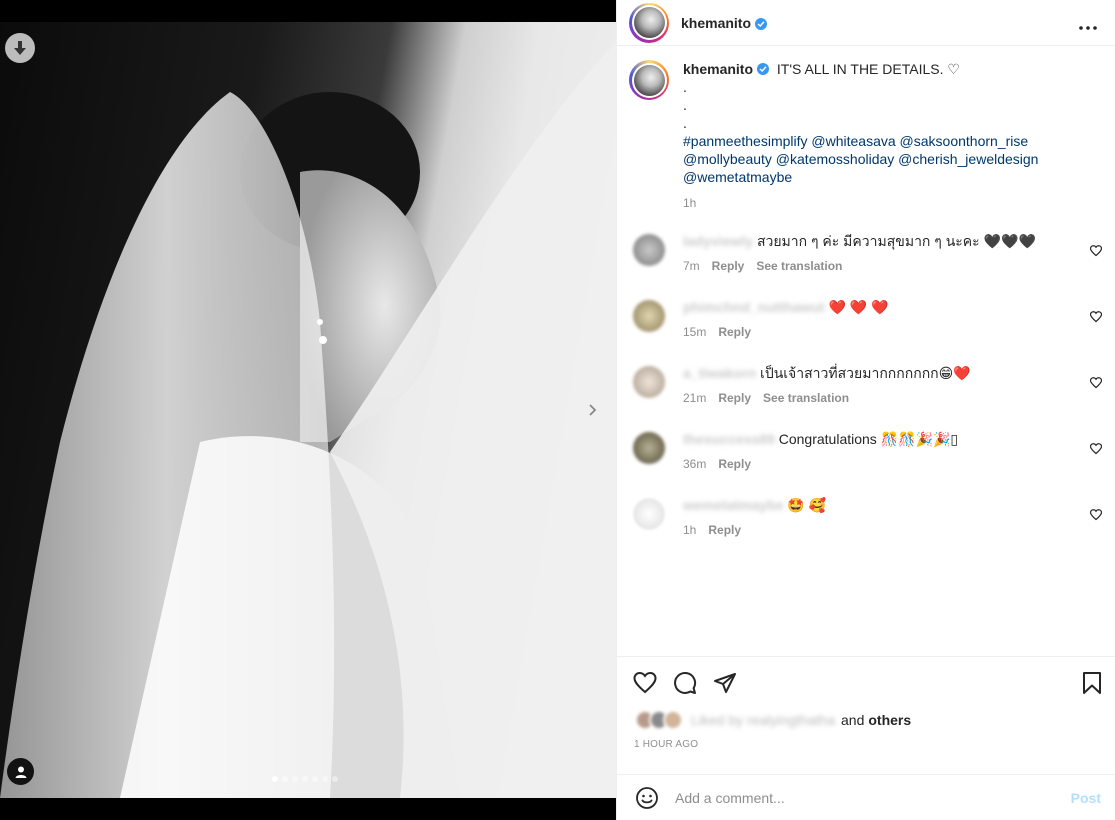  I want to click on comment-username: thesuccess89, so click(729, 439).